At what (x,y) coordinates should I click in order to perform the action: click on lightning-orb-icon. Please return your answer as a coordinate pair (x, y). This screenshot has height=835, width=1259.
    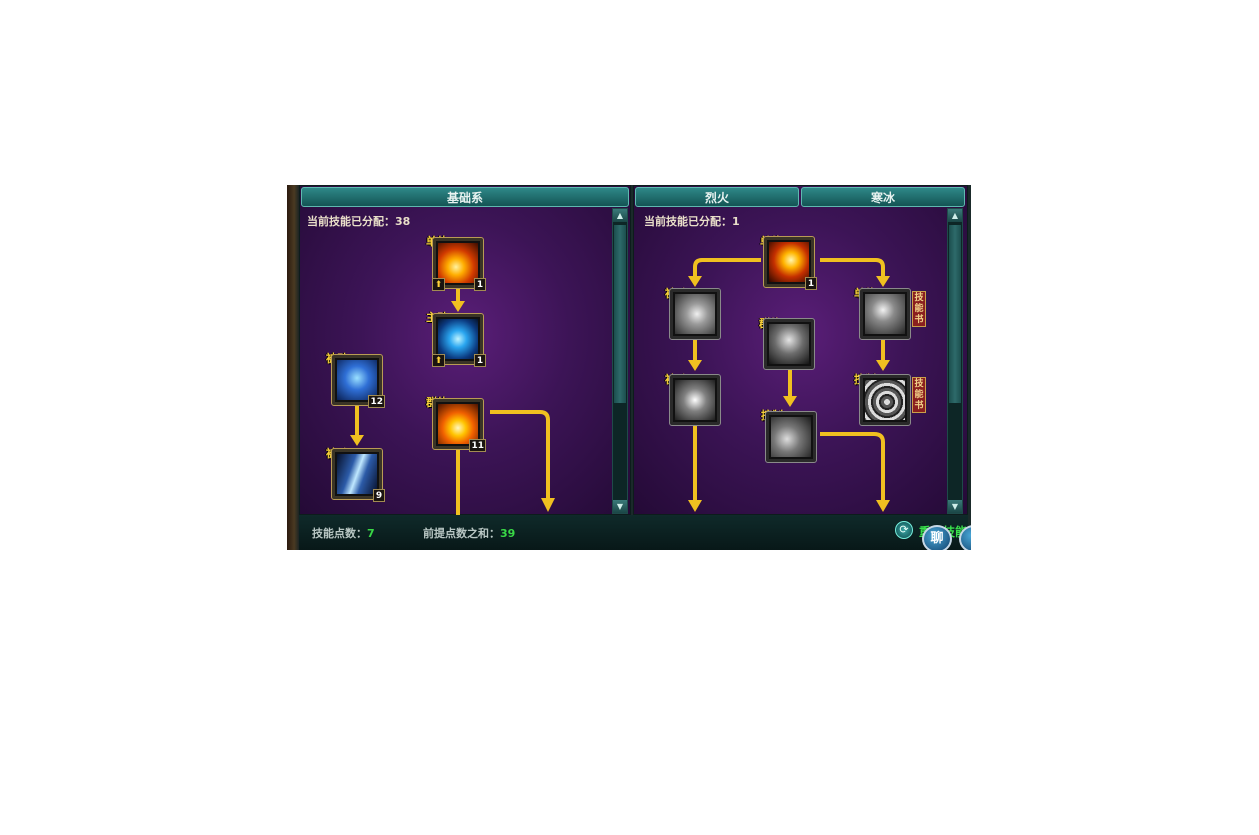
    Looking at the image, I should click on (458, 339).